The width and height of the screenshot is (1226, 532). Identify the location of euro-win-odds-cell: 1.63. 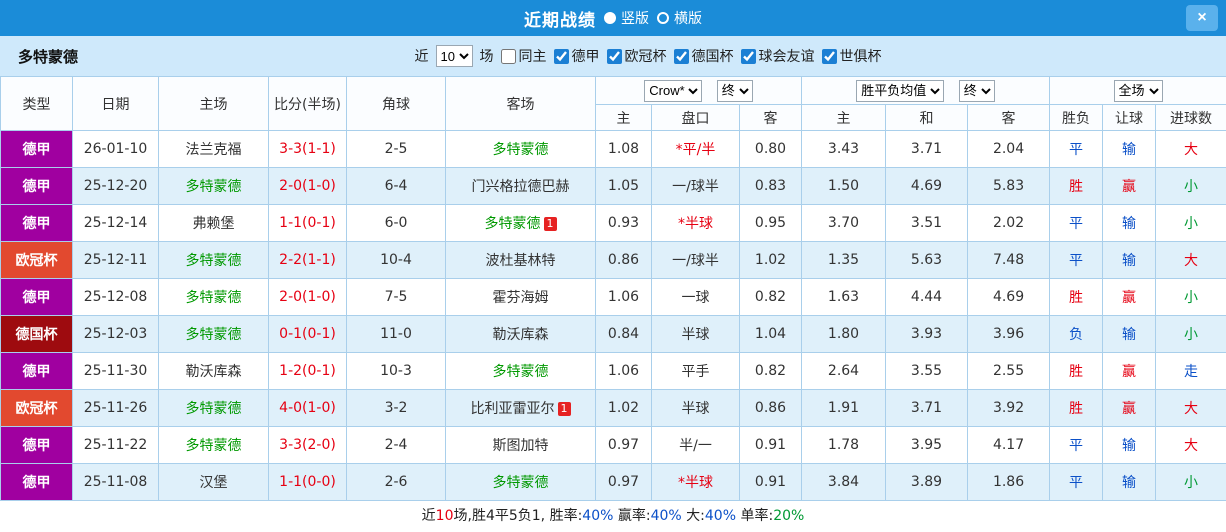
(844, 297).